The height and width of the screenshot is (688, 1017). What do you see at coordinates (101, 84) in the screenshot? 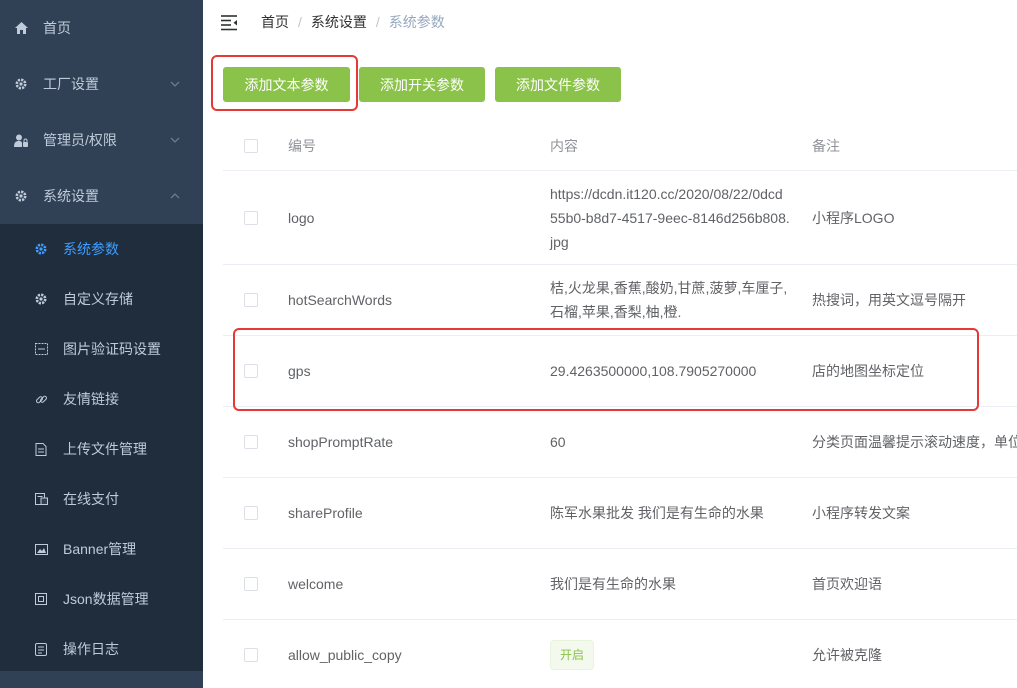
I see `sidebar-item-factory: 工厂设置` at bounding box center [101, 84].